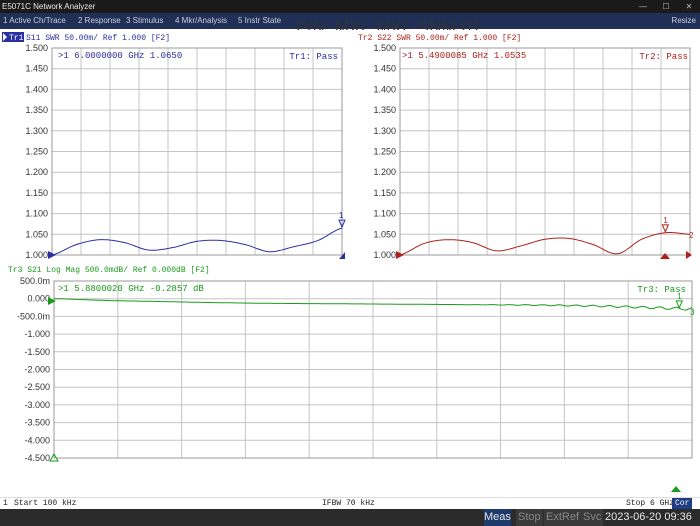  I want to click on minimize-icon: —, so click(643, 6).